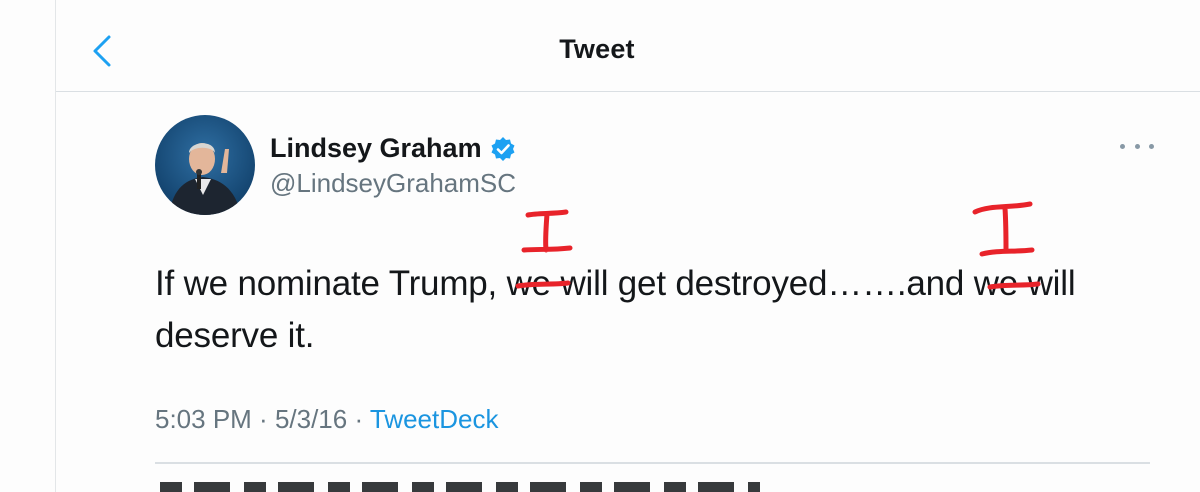 Image resolution: width=1200 pixels, height=492 pixels. What do you see at coordinates (652, 463) in the screenshot?
I see `divider` at bounding box center [652, 463].